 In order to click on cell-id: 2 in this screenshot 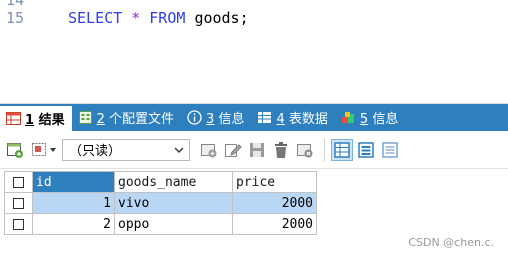, I will do `click(73, 224)`.